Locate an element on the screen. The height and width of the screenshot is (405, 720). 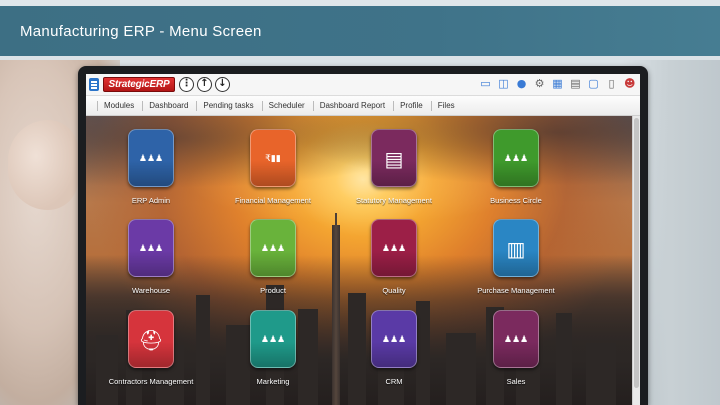
module-tile-marketing: ♟♟♟ is located at coordinates (273, 339).